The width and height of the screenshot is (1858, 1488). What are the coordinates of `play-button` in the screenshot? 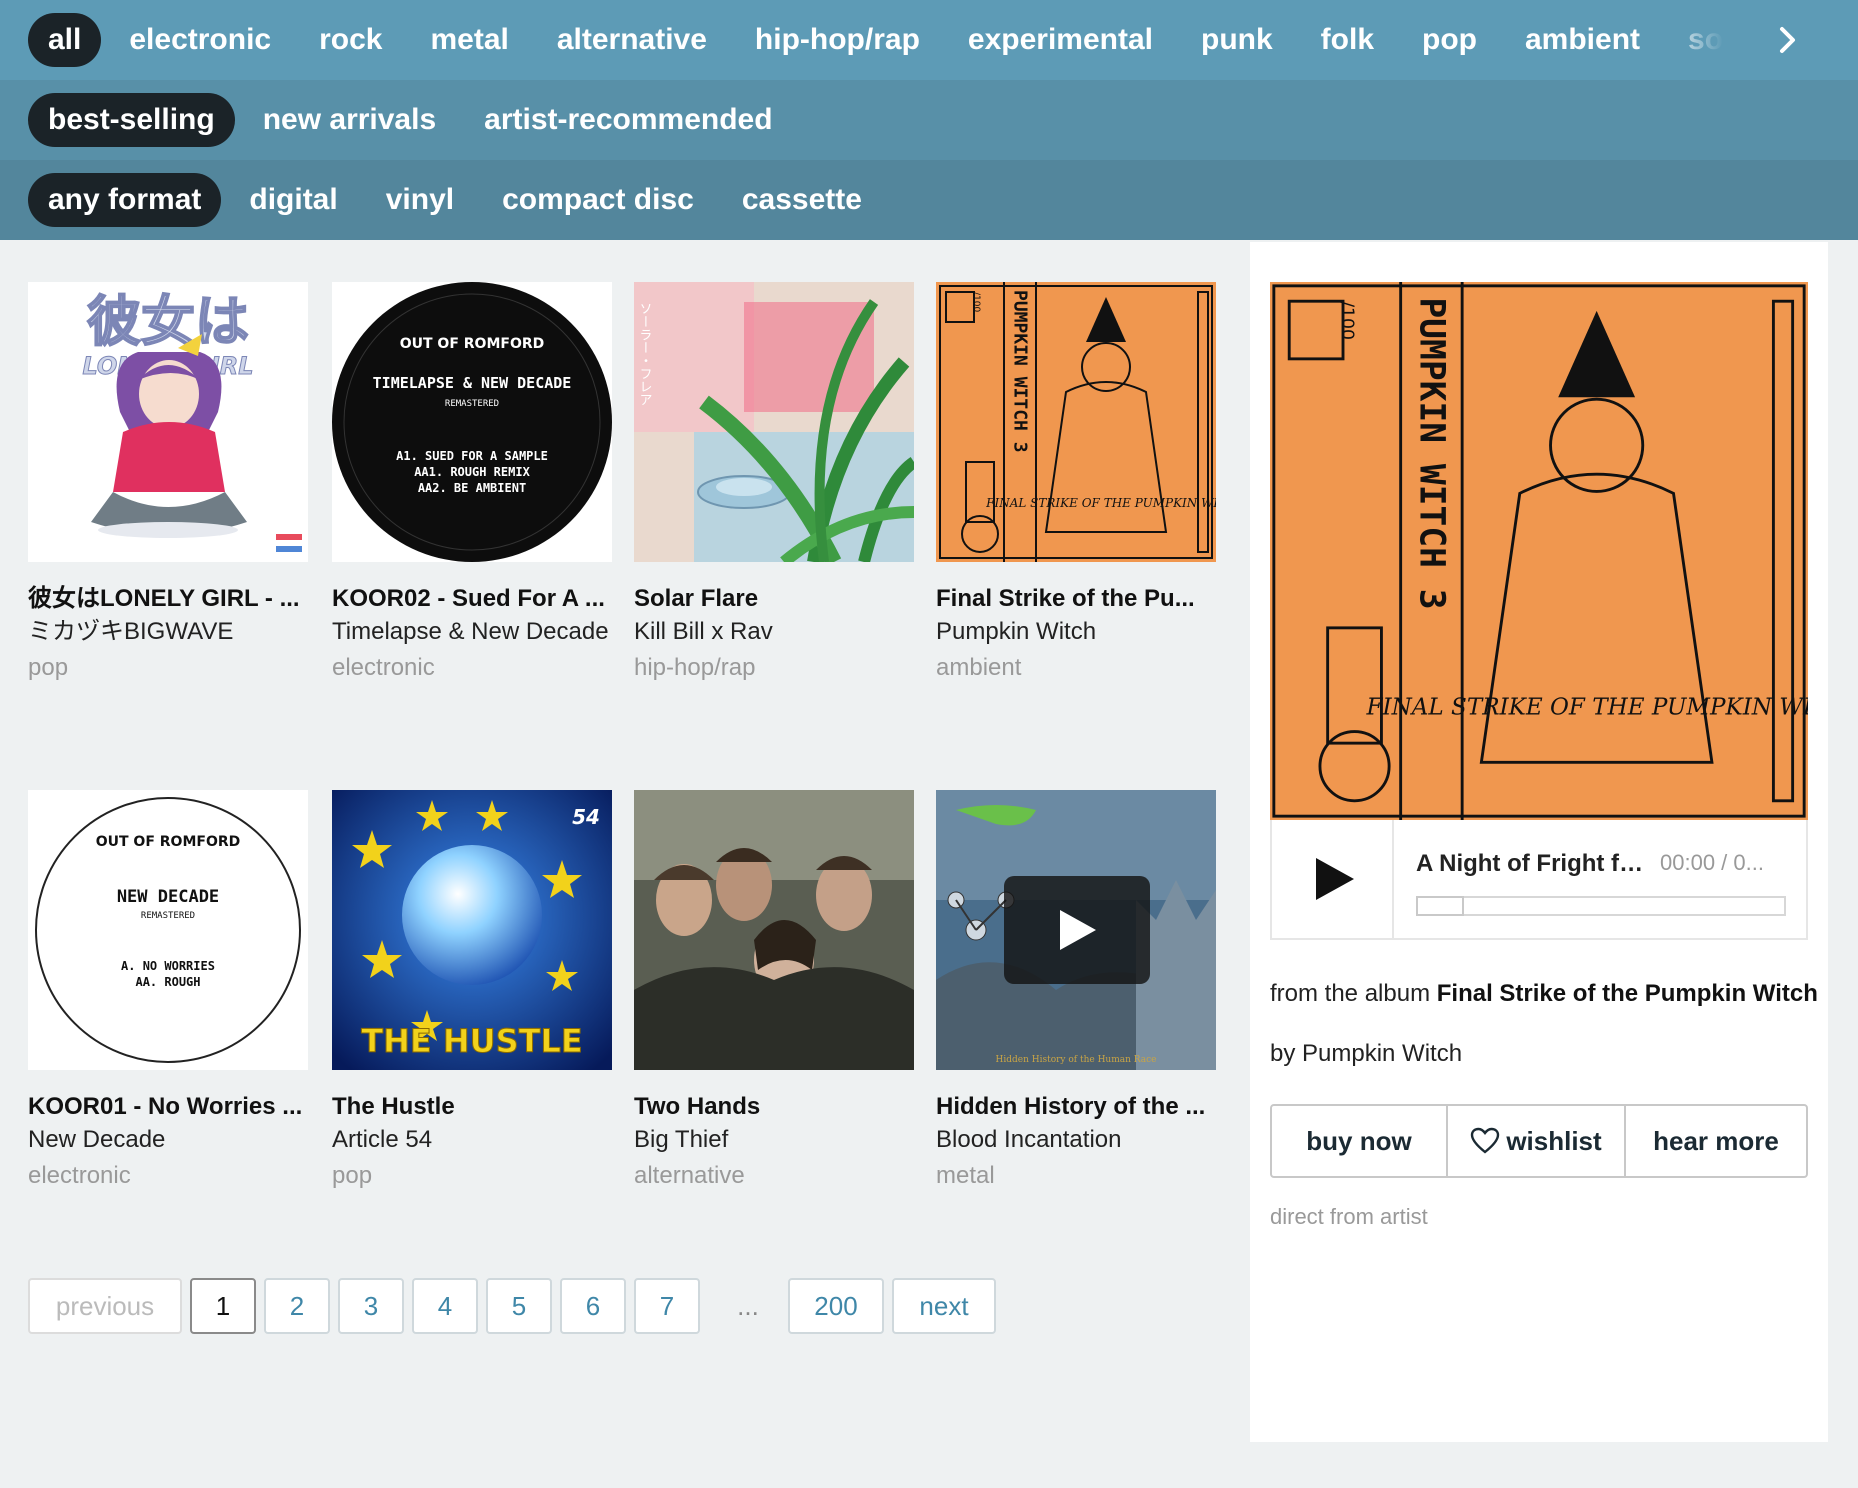 It's located at (1333, 879).